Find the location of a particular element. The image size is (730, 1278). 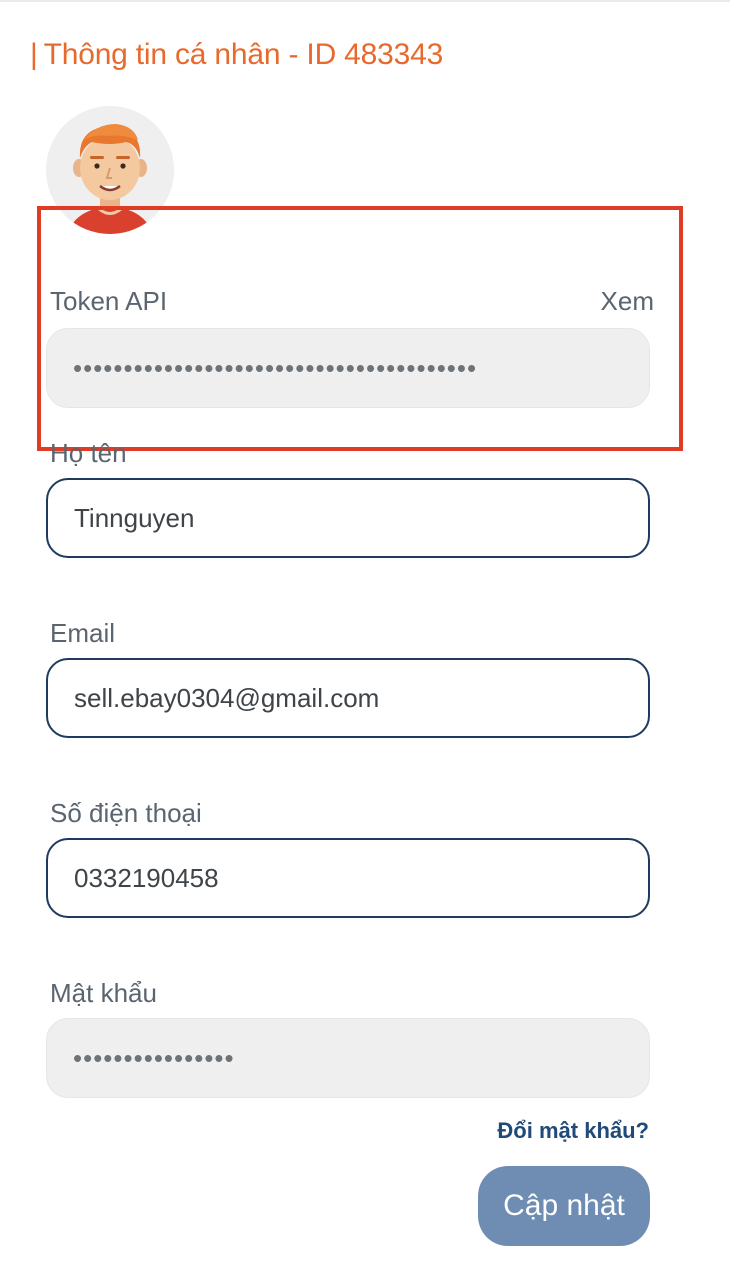

page-title-text: Thông tin cá nhân - ID 483343 is located at coordinates (243, 54).